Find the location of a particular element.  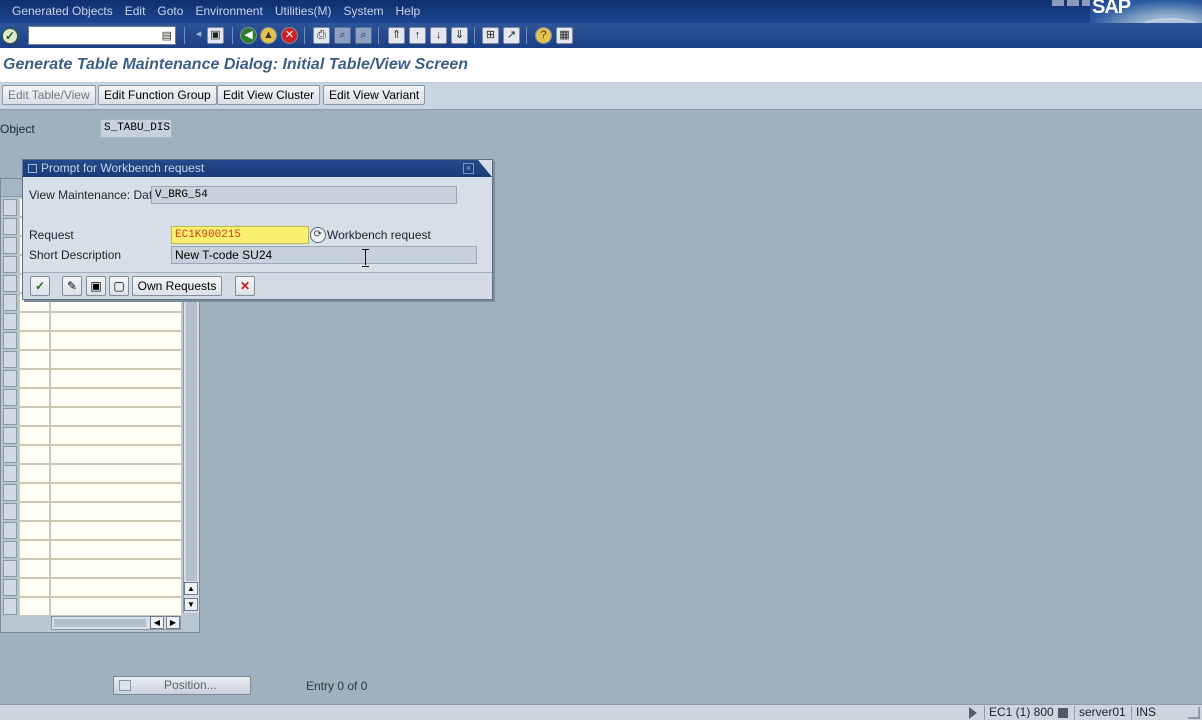

next-page-icon: ↓ is located at coordinates (438, 35).